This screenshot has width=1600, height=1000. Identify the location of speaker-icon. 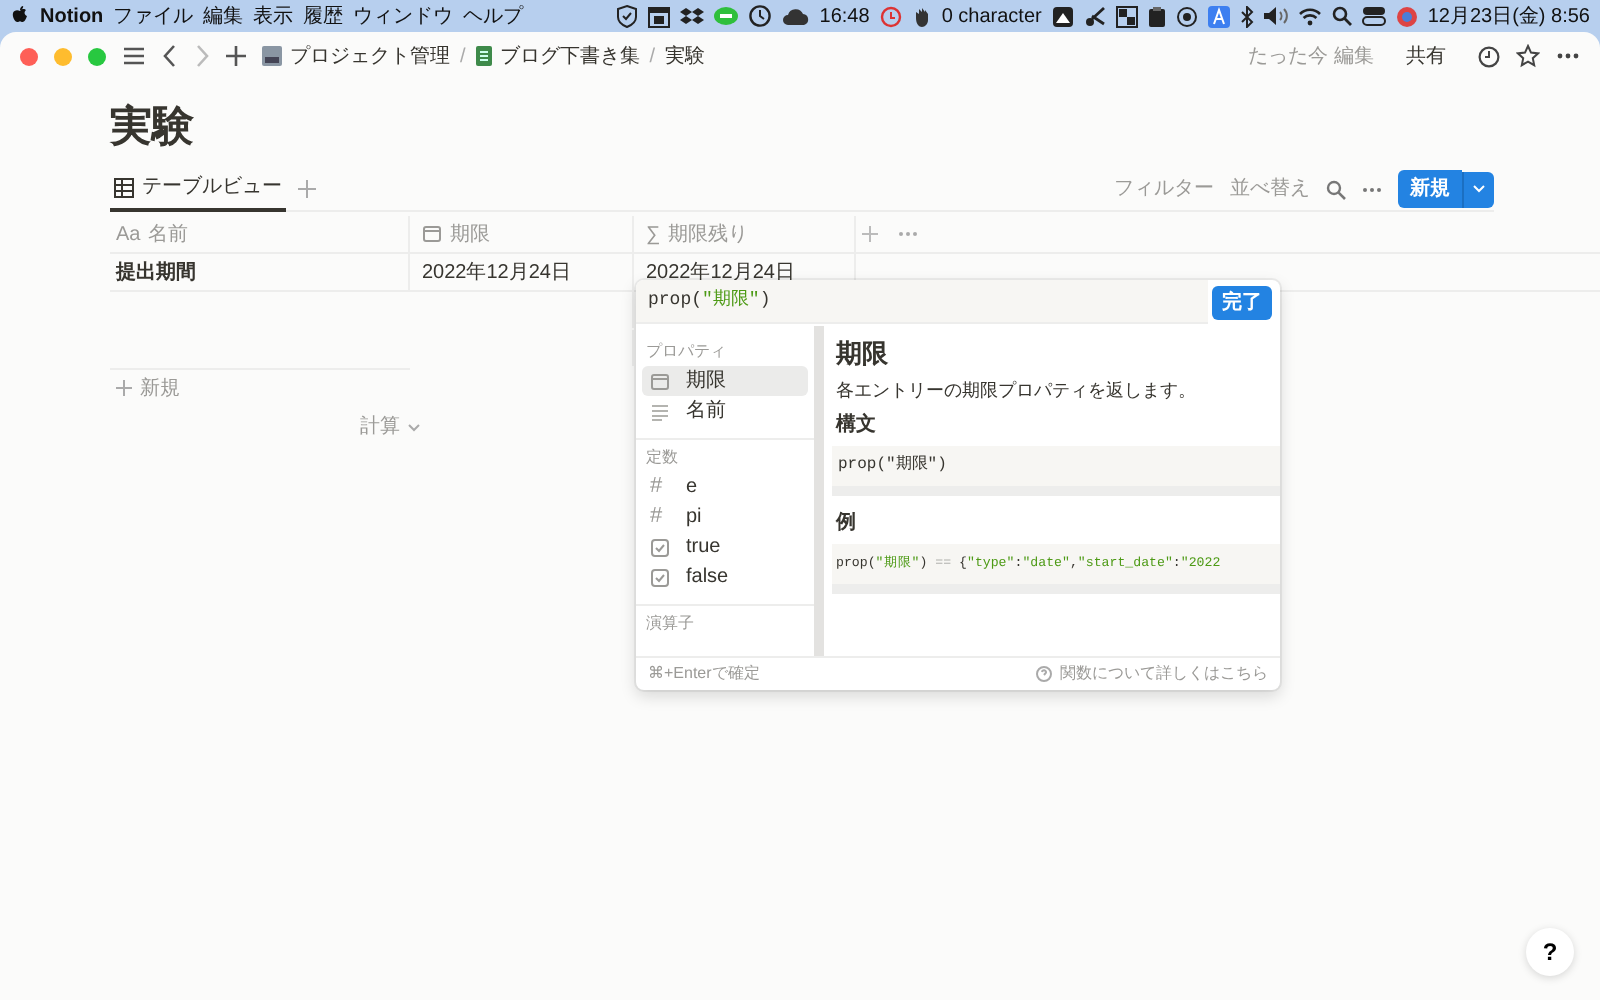
(1275, 16).